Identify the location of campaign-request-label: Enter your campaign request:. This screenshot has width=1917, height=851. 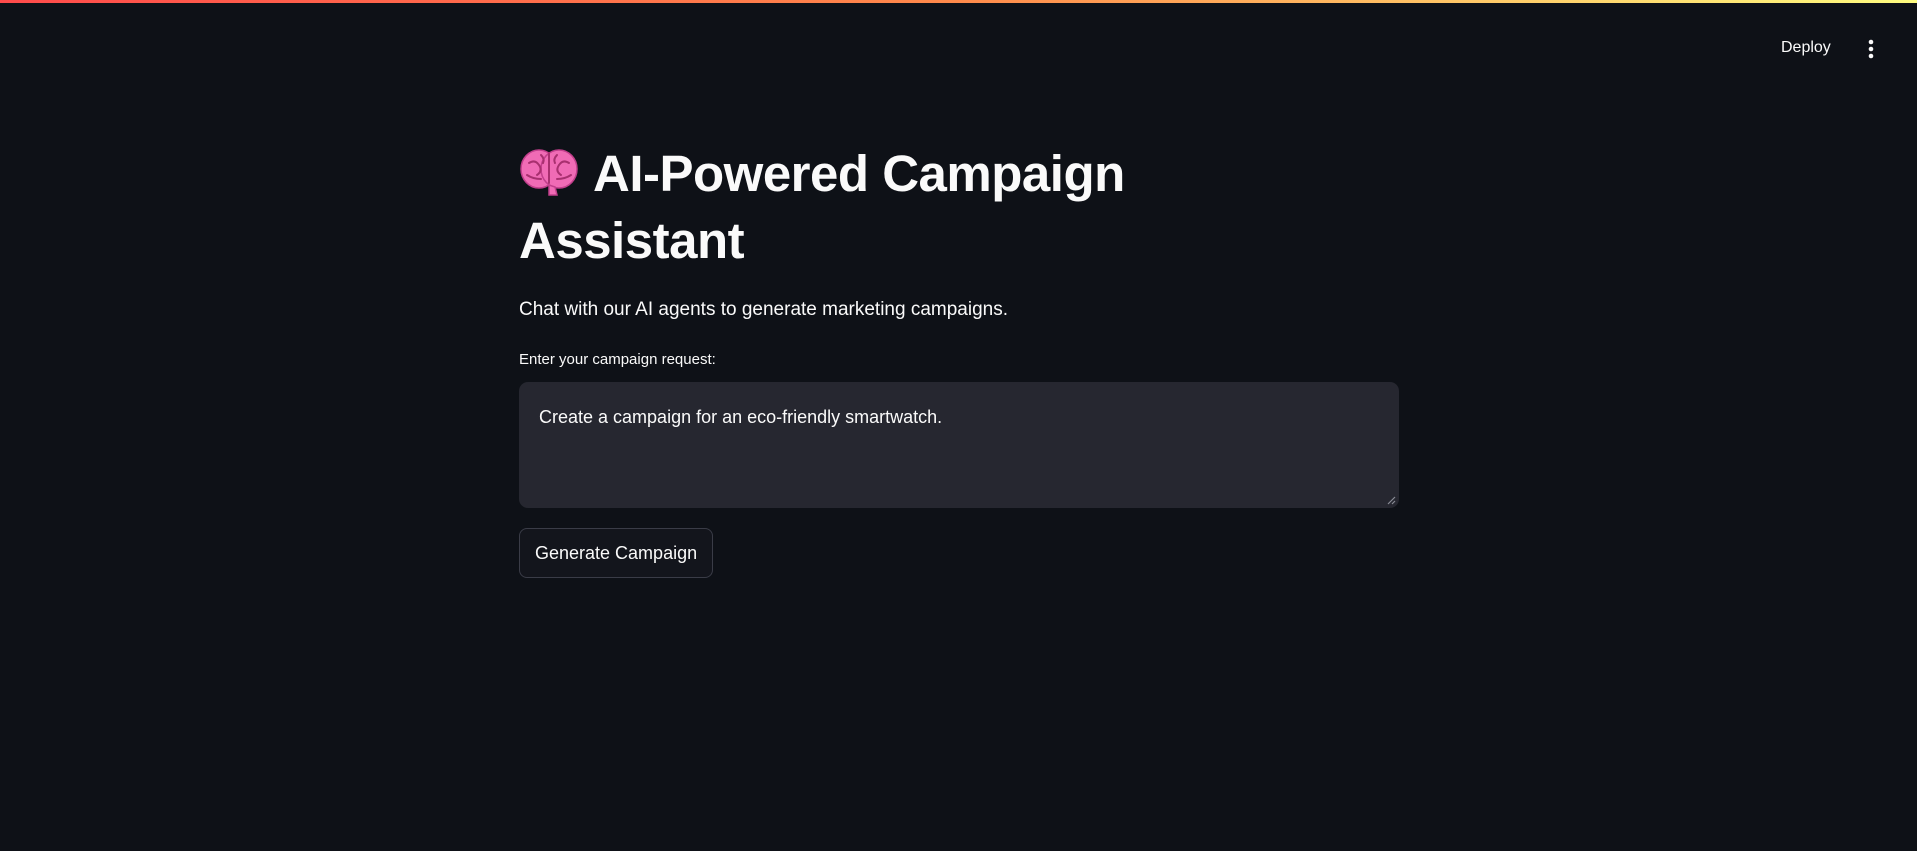
(617, 359).